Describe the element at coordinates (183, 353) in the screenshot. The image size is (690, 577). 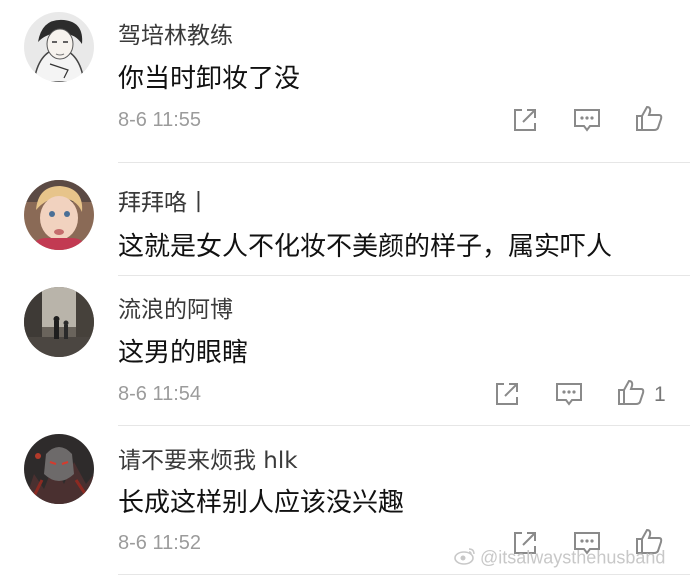
I see `comment-text: 这男的眼瞎` at that location.